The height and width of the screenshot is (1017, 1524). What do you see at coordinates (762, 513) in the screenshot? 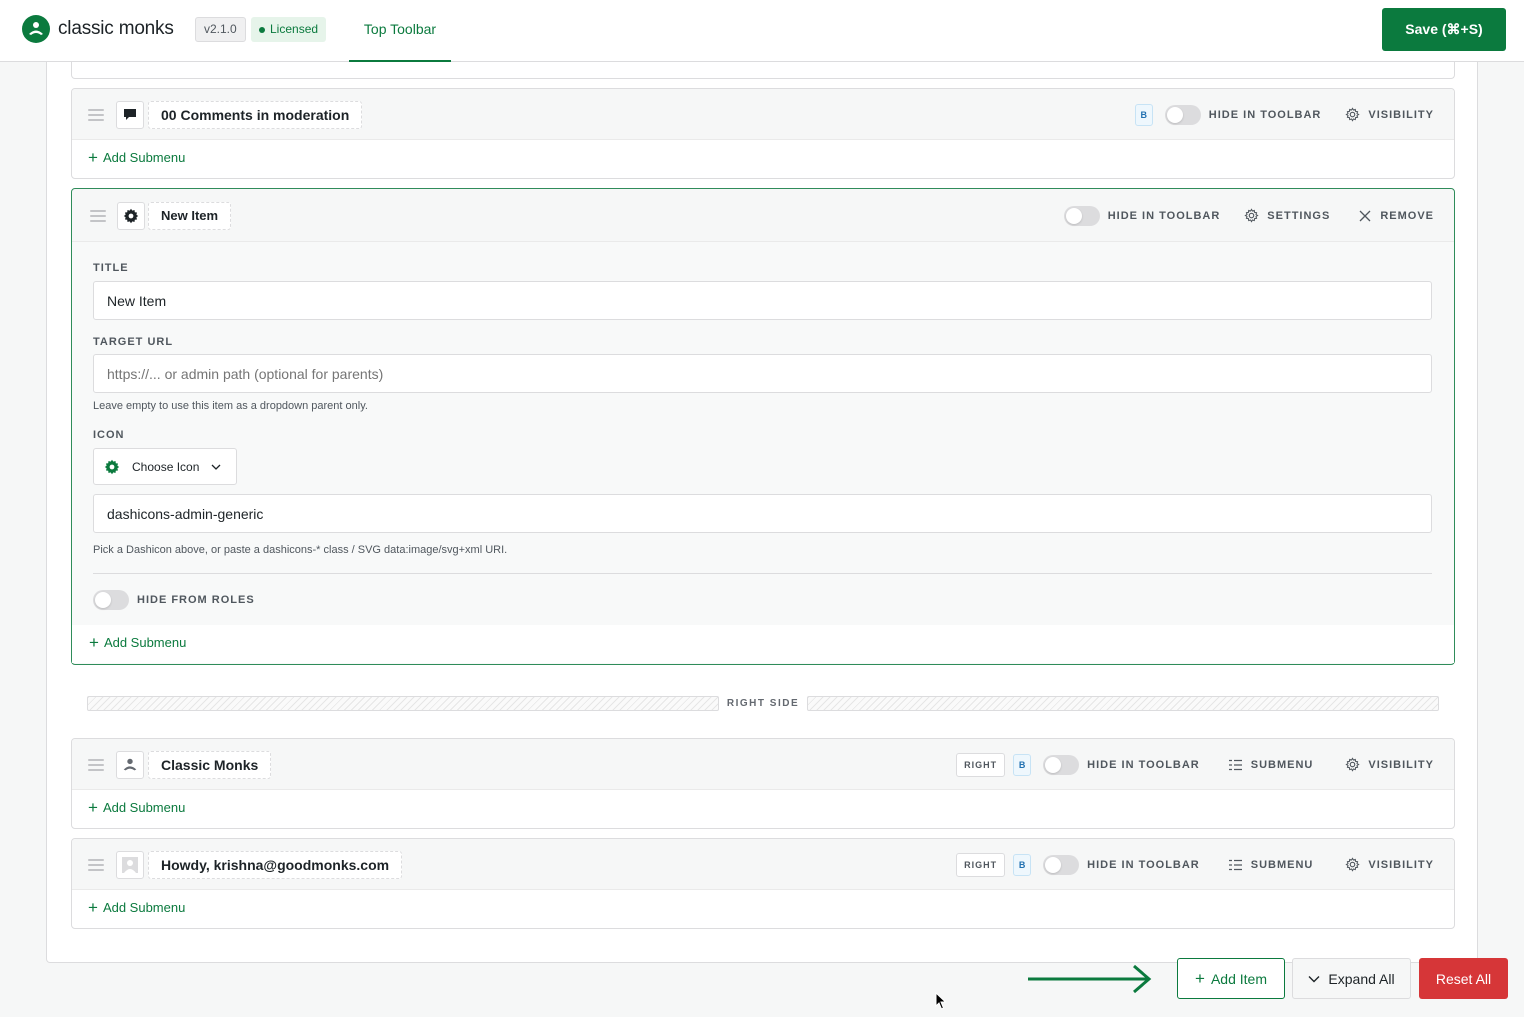
I see `icon-class-input` at bounding box center [762, 513].